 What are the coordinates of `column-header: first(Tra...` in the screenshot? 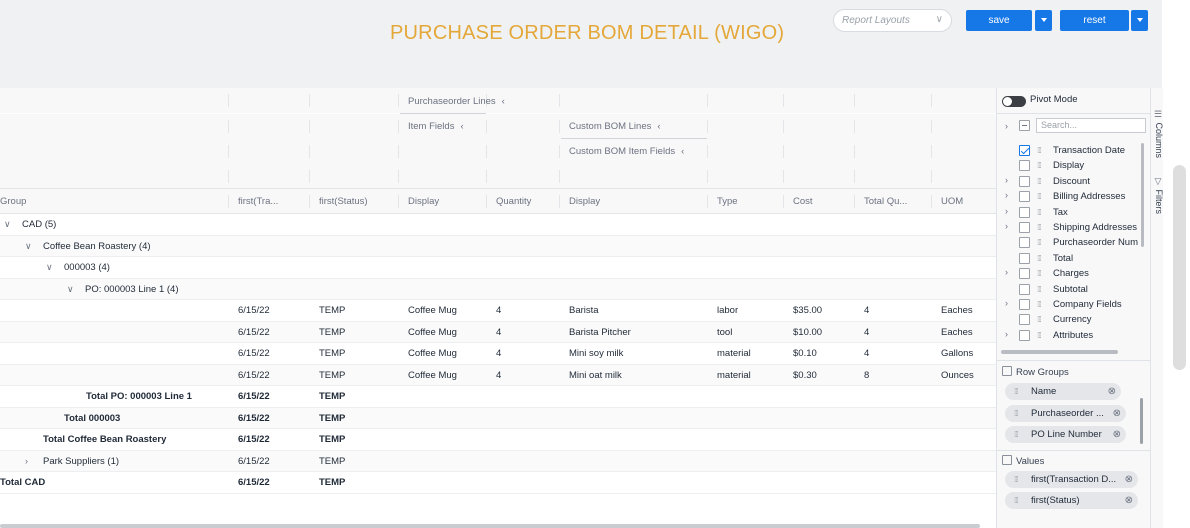 It's located at (254, 201).